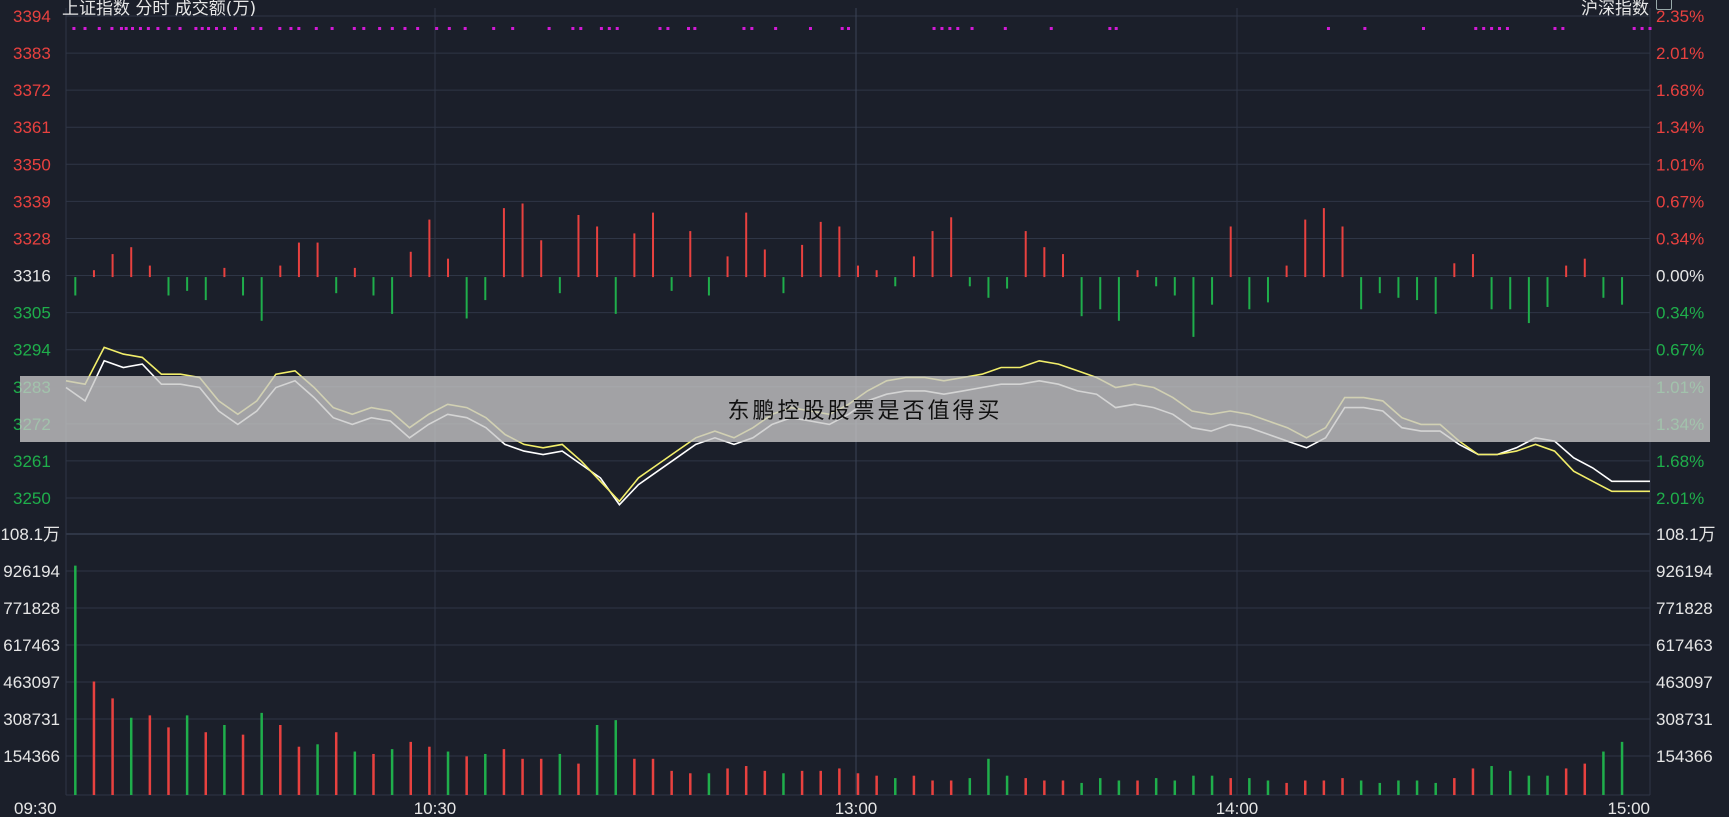 This screenshot has width=1729, height=817. I want to click on y-left-tick: 3328, so click(32, 238).